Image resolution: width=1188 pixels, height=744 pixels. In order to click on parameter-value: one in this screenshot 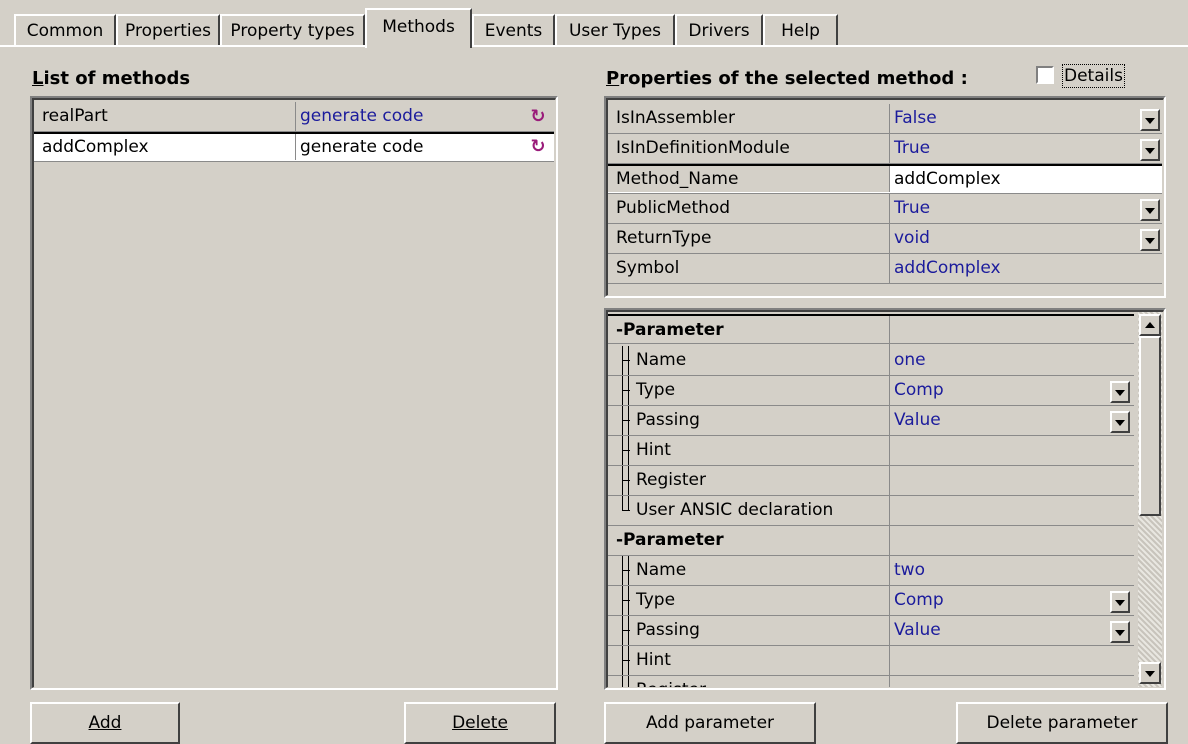, I will do `click(999, 361)`.